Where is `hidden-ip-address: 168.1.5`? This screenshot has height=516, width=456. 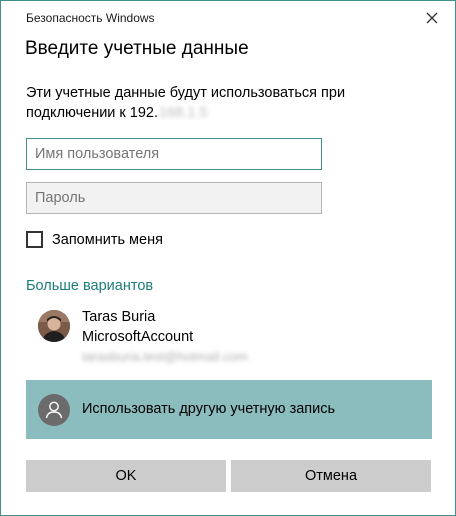 hidden-ip-address: 168.1.5 is located at coordinates (183, 113).